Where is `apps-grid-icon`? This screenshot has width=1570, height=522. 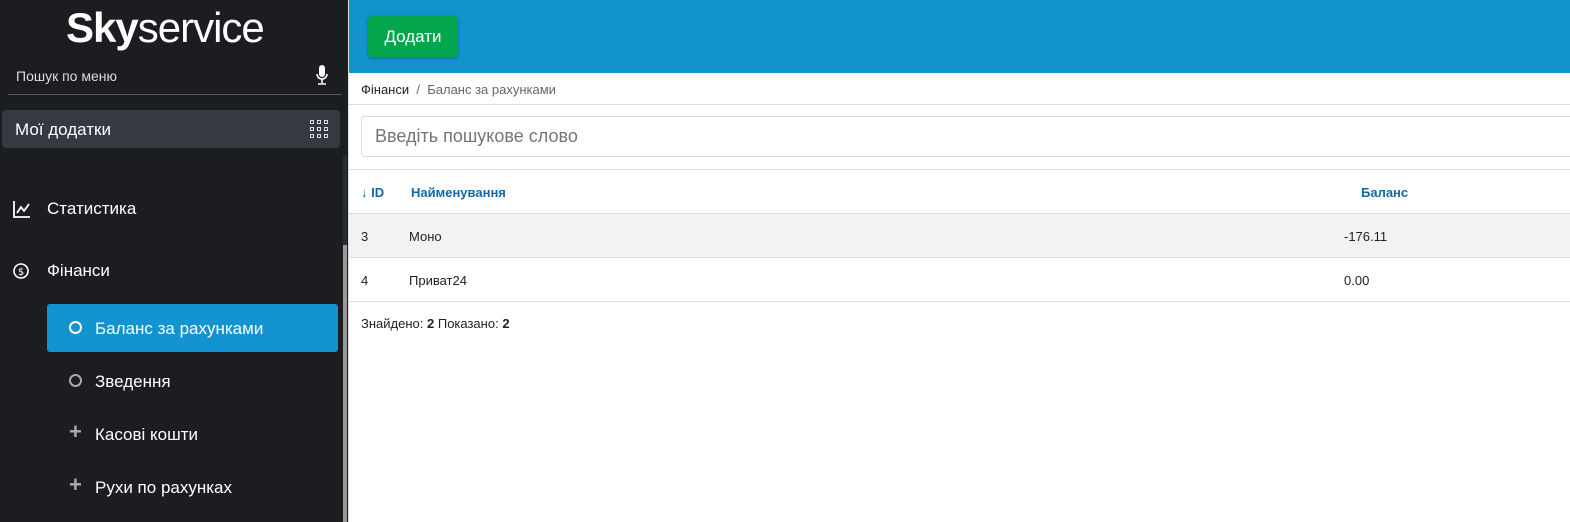
apps-grid-icon is located at coordinates (319, 129).